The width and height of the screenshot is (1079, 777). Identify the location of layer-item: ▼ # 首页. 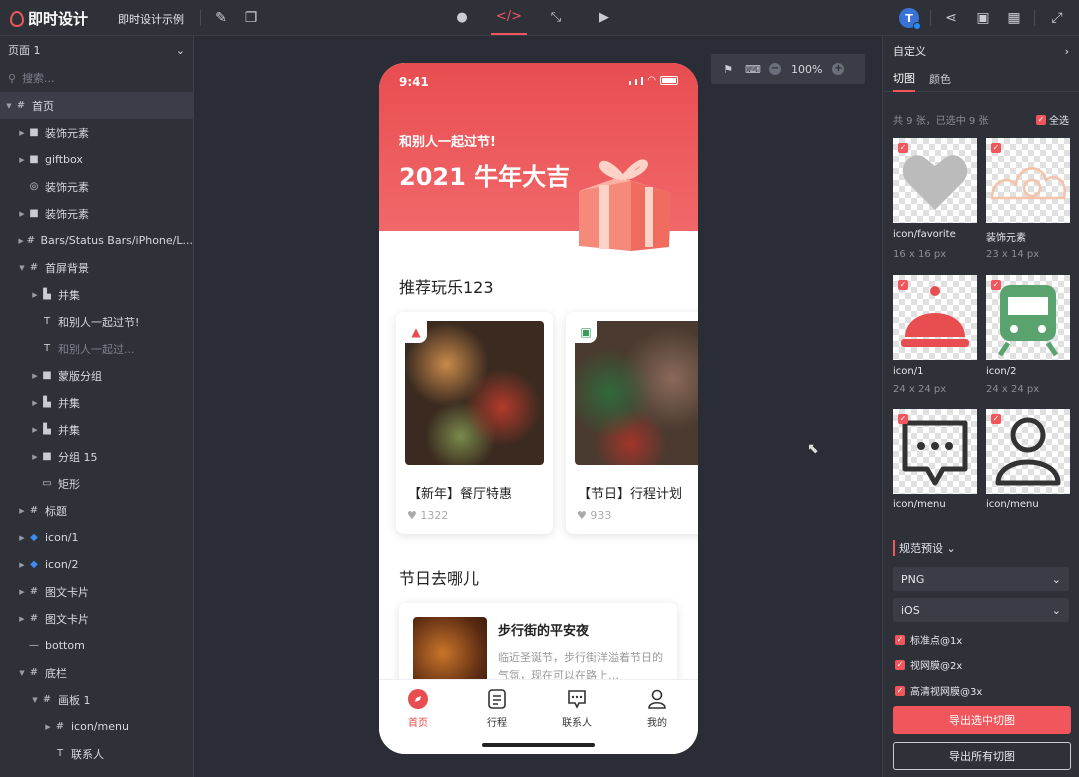
(96, 105).